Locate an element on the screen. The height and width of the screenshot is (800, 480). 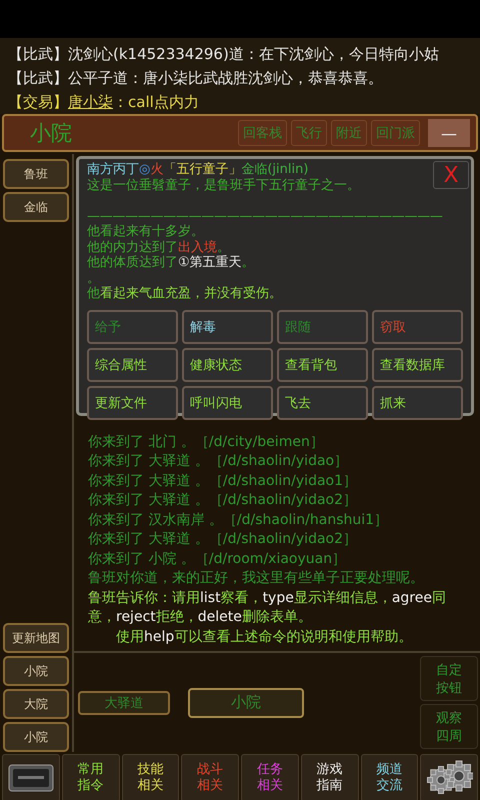
menu-button: 游戏 指南 is located at coordinates (329, 777).